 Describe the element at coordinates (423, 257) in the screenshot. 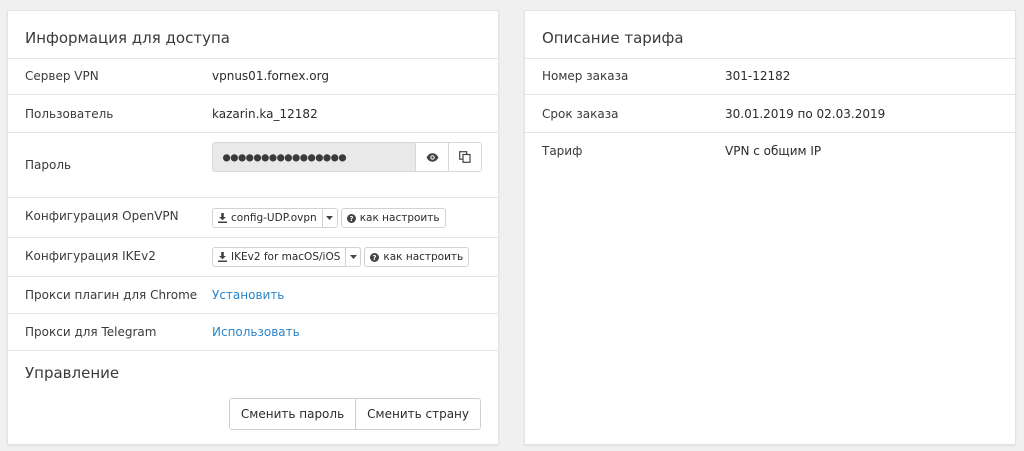

I see `ikev2-help-label: как настроить` at that location.